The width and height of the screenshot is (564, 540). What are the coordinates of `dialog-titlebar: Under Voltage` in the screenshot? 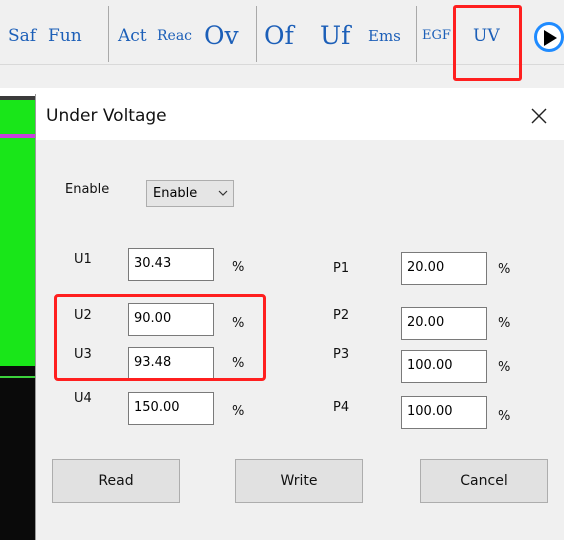 It's located at (300, 117).